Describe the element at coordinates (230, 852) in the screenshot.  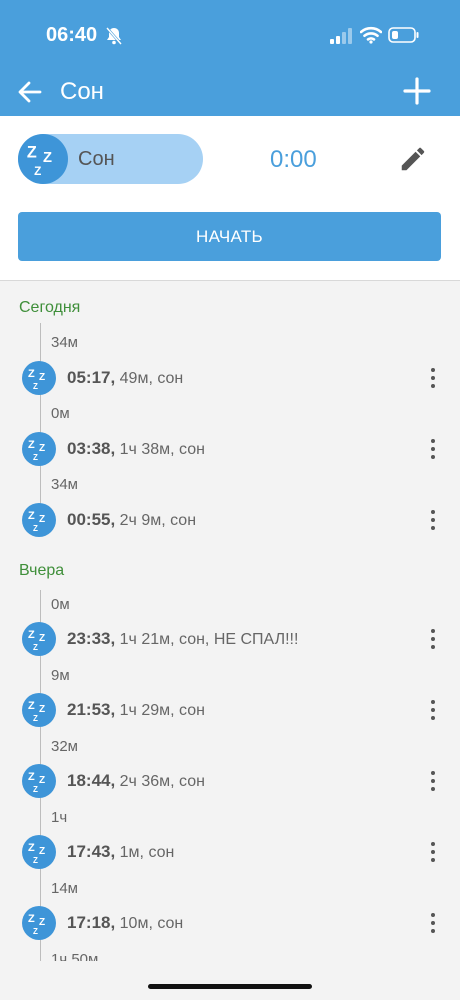
I see `list-item: Z Z Z 17:43, 1м, сон` at that location.